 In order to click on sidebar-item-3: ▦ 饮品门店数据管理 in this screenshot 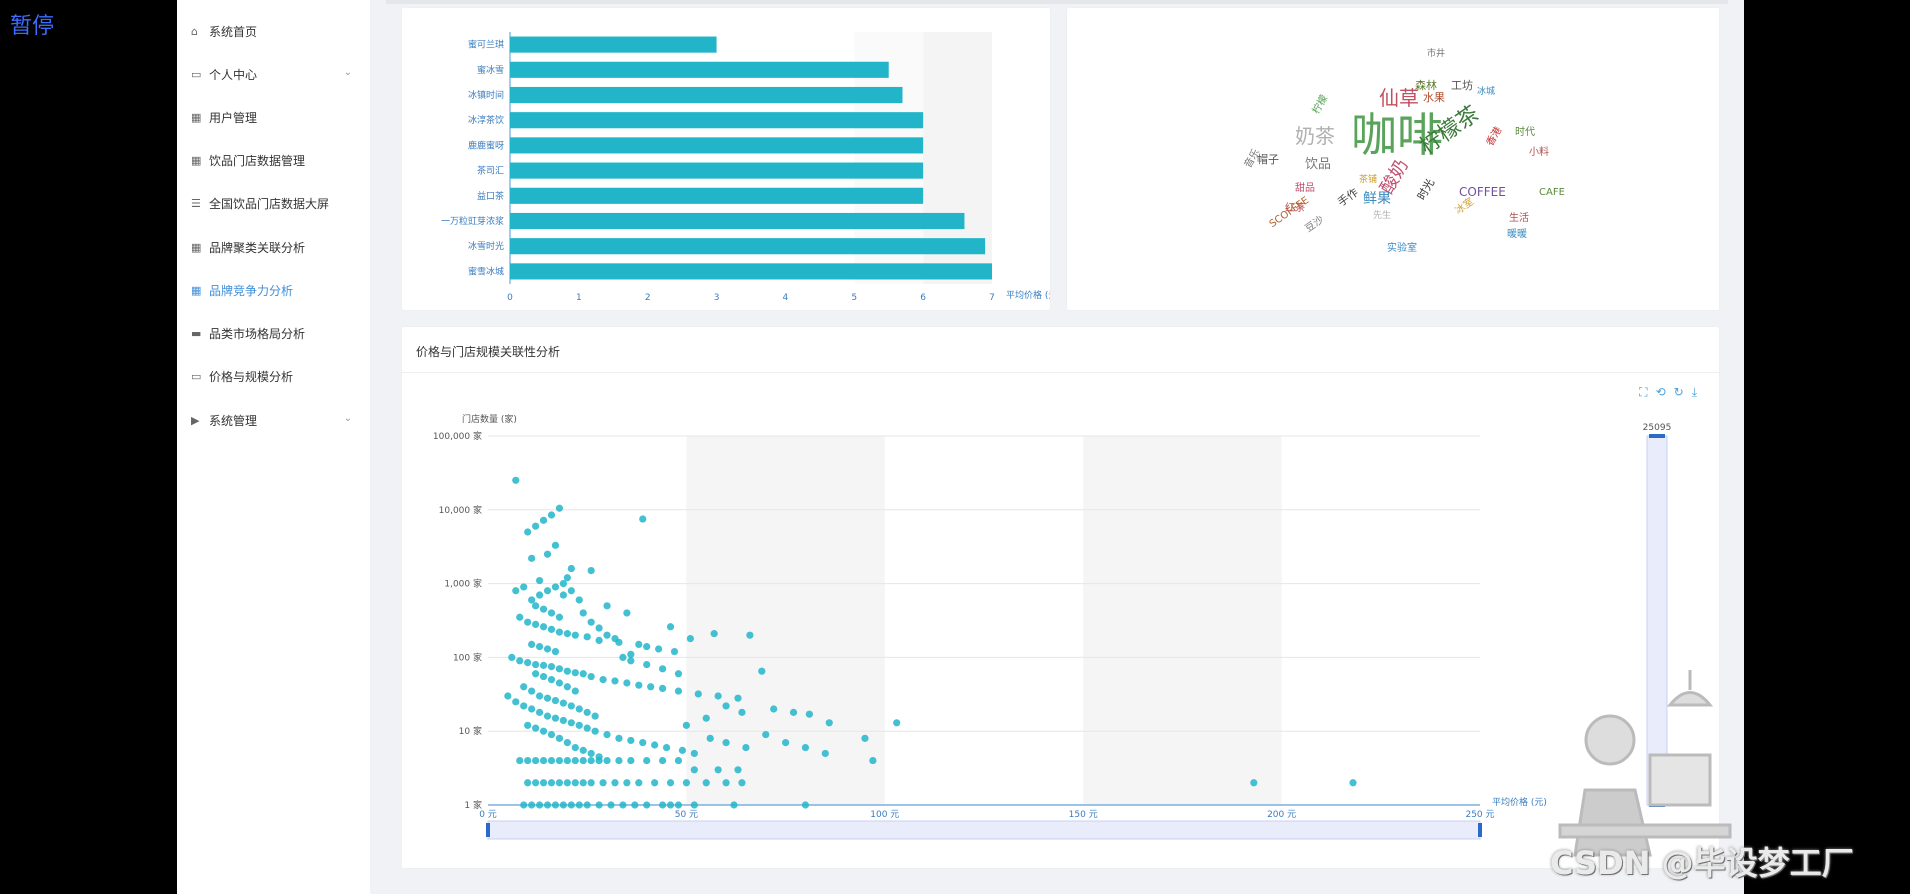, I will do `click(273, 160)`.